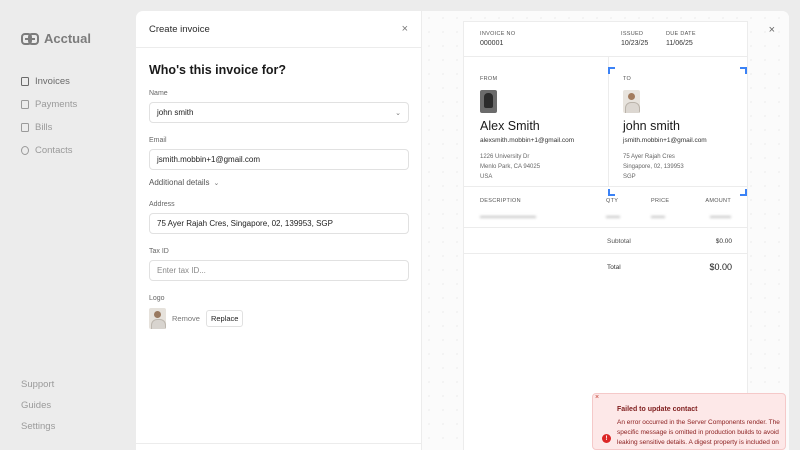 This screenshot has width=800, height=450. I want to click on additional-details-label: Additional details, so click(179, 182).